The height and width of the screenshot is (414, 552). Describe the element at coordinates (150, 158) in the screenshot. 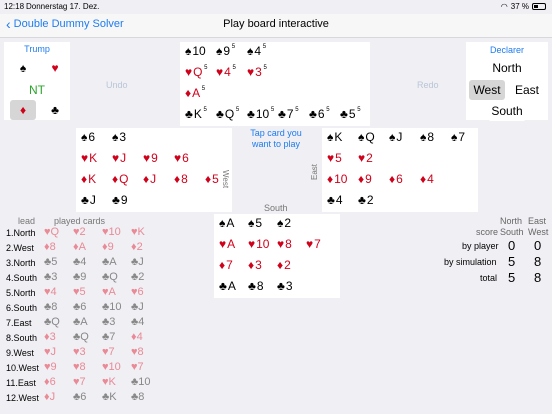

I see `card-west-9: ♥ 9` at that location.